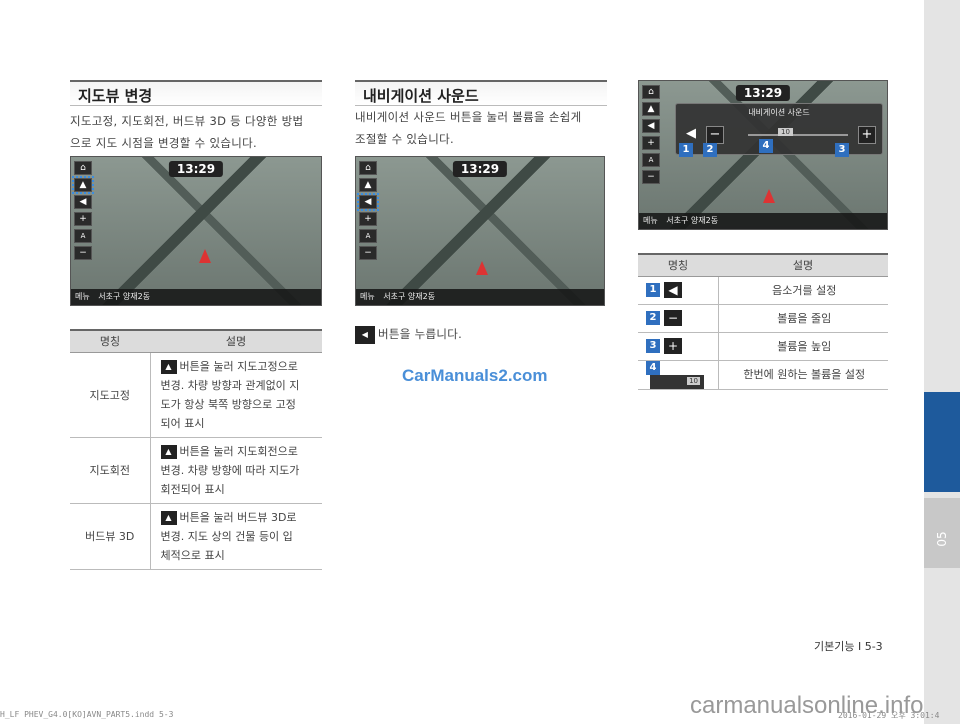 Image resolution: width=960 pixels, height=724 pixels. Describe the element at coordinates (942, 539) in the screenshot. I see `chapter-number: 05` at that location.